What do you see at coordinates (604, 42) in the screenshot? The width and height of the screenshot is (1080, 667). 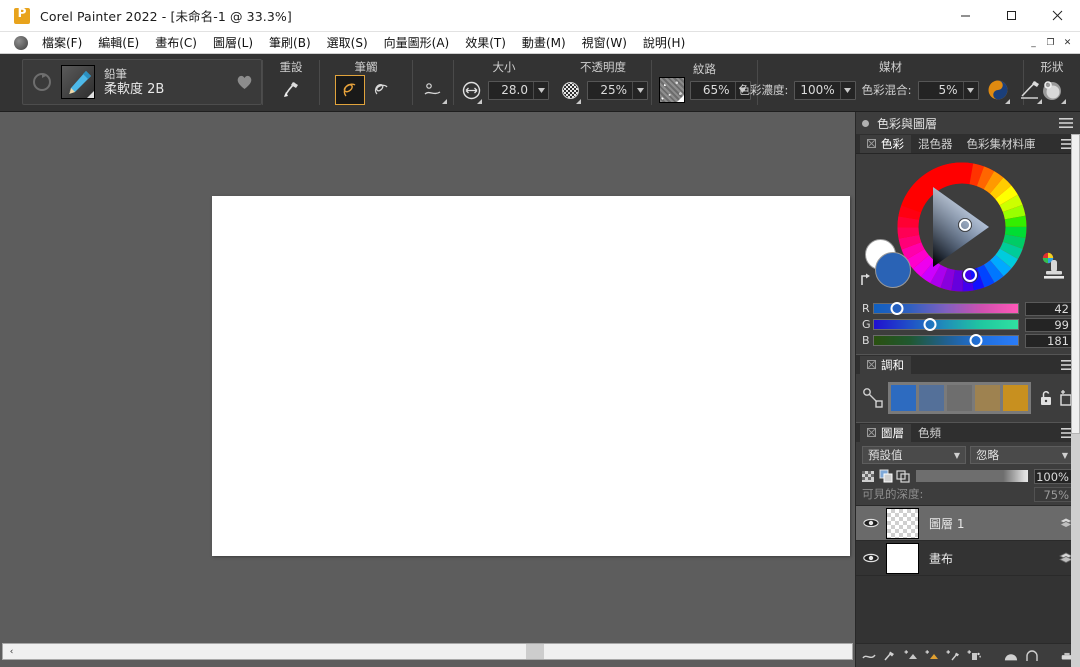 I see `menu-item-window: 視窗(W)` at bounding box center [604, 42].